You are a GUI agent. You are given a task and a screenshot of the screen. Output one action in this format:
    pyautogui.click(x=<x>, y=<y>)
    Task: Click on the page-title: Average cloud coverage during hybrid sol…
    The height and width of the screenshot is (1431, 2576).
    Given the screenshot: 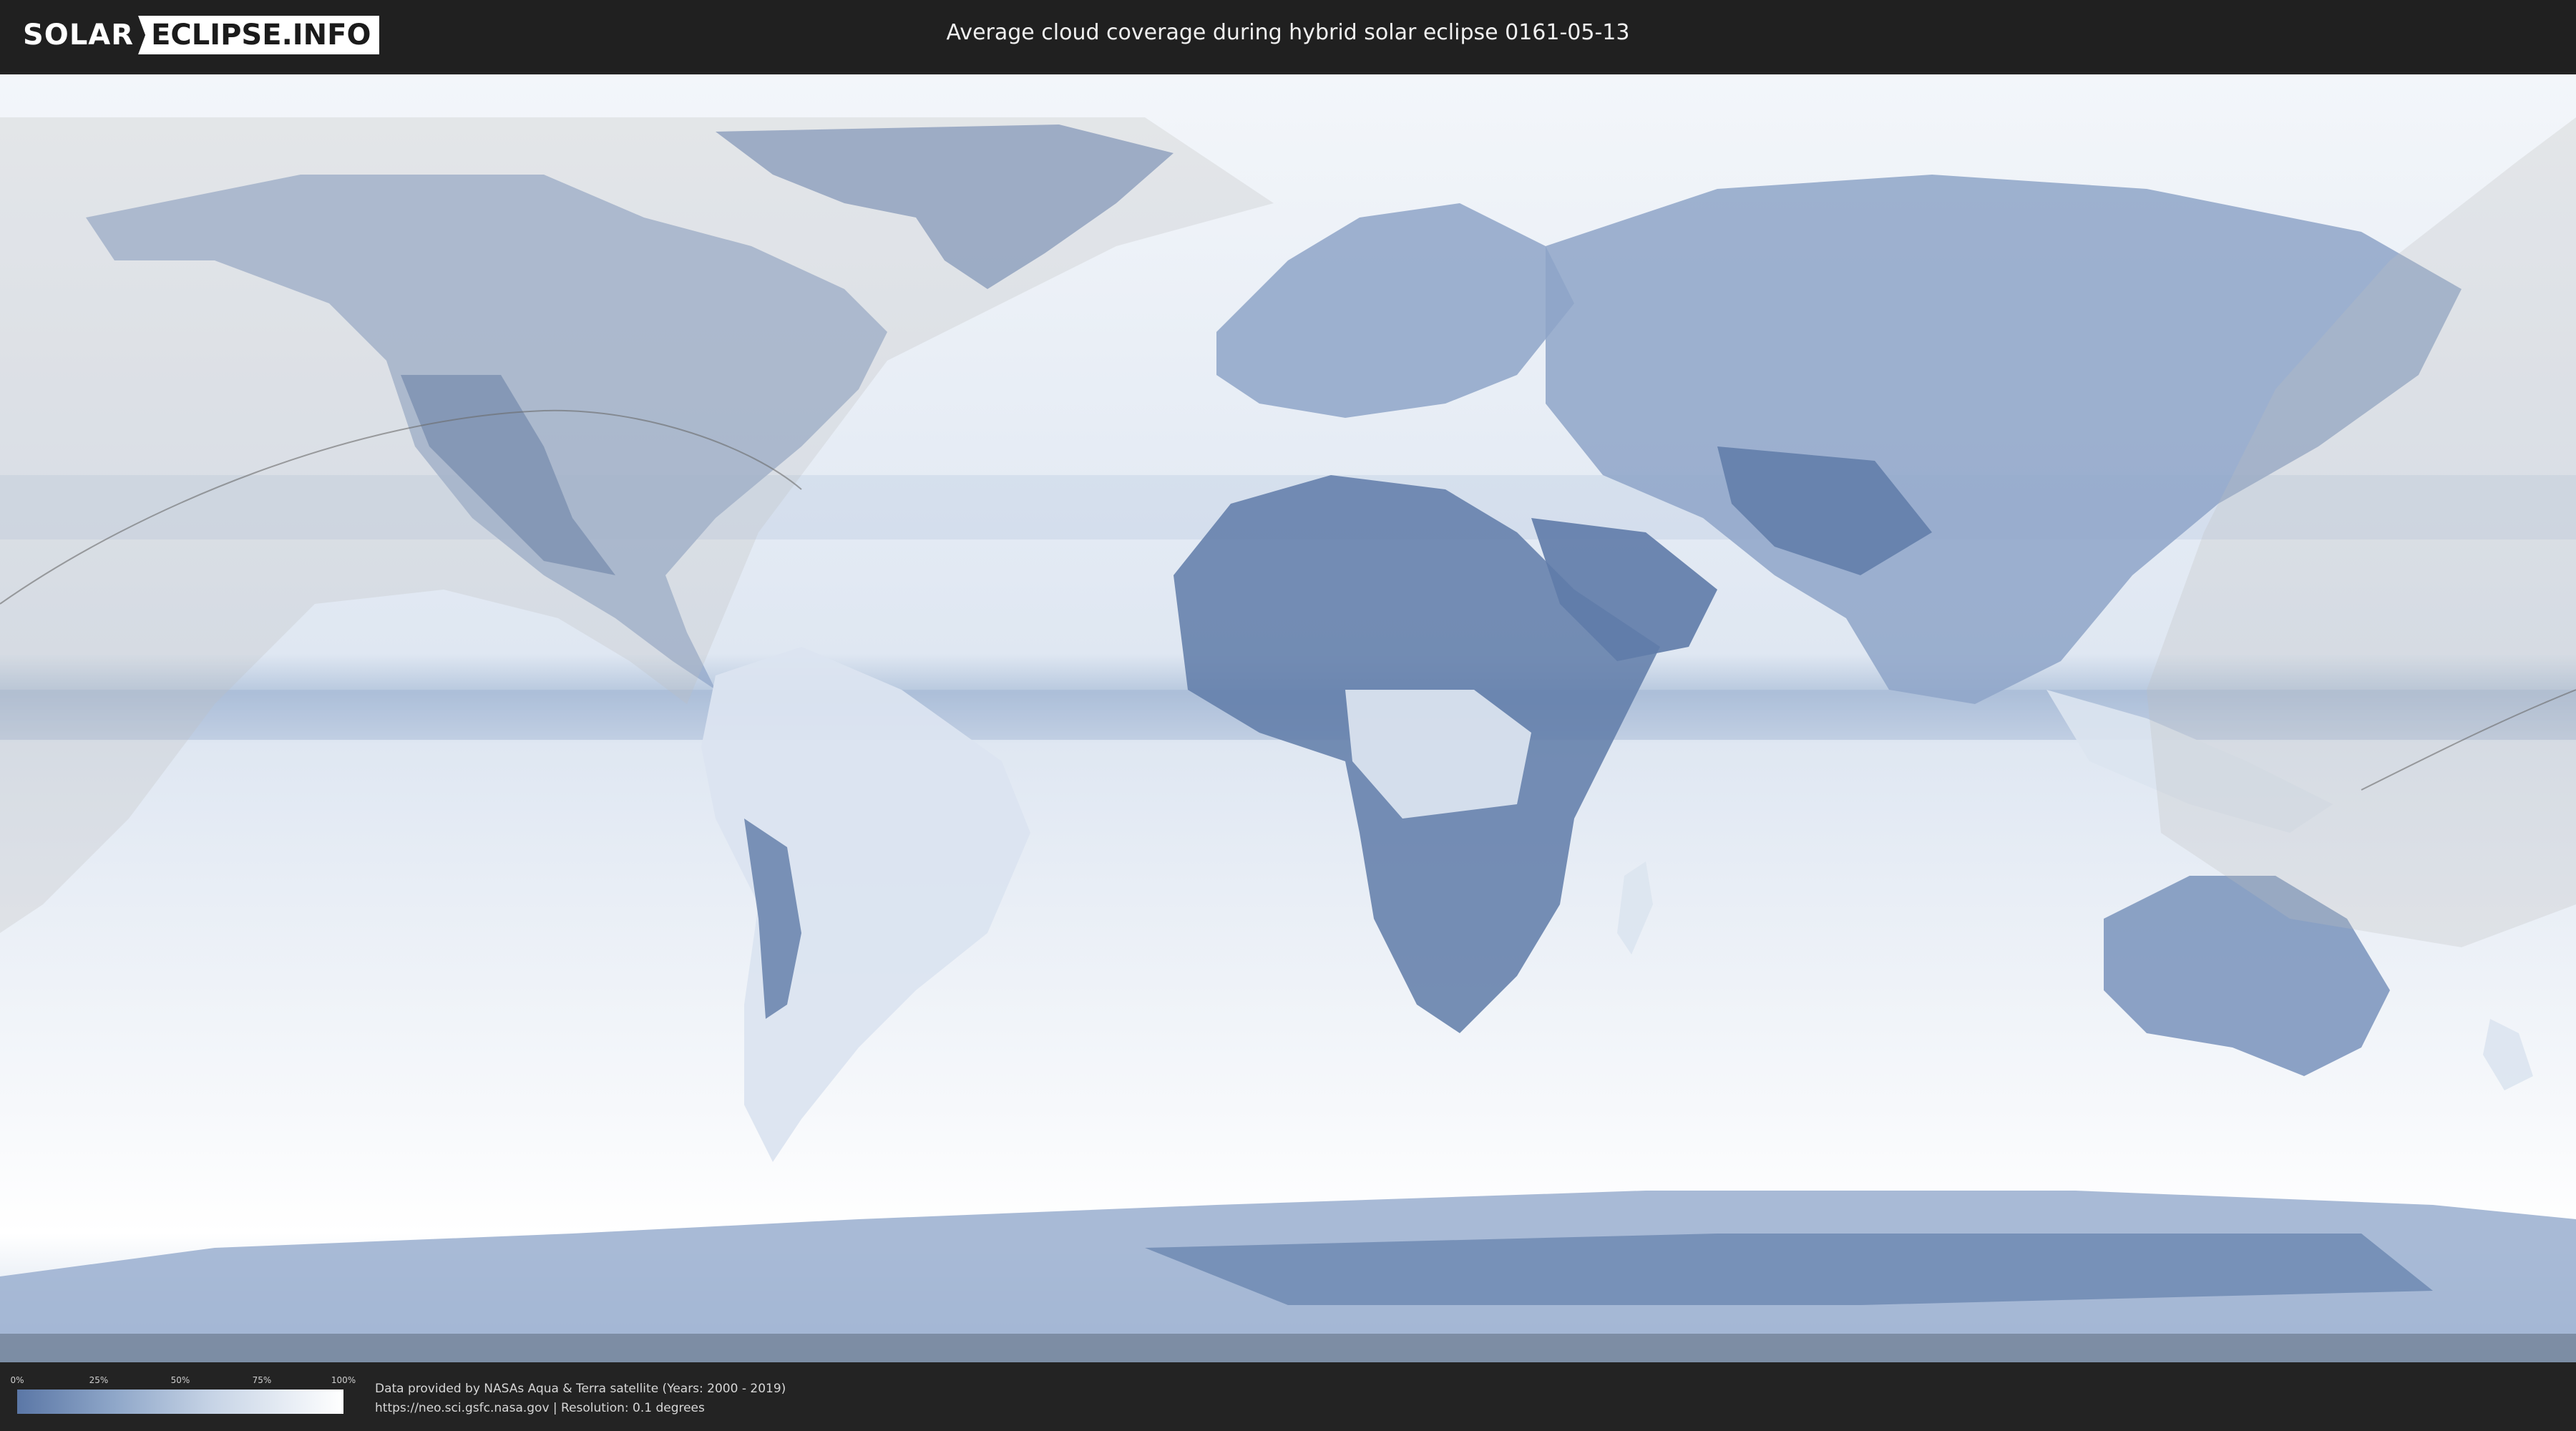 What is the action you would take?
    pyautogui.click(x=1288, y=32)
    